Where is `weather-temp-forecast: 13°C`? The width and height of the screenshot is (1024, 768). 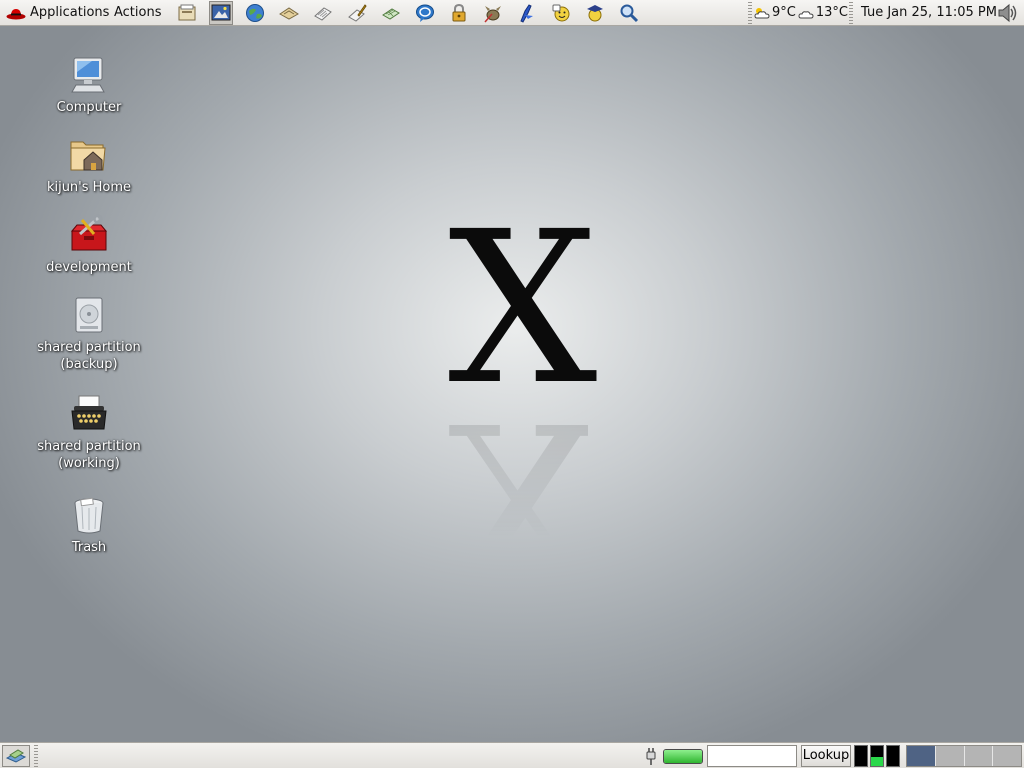
weather-temp-forecast: 13°C is located at coordinates (831, 12).